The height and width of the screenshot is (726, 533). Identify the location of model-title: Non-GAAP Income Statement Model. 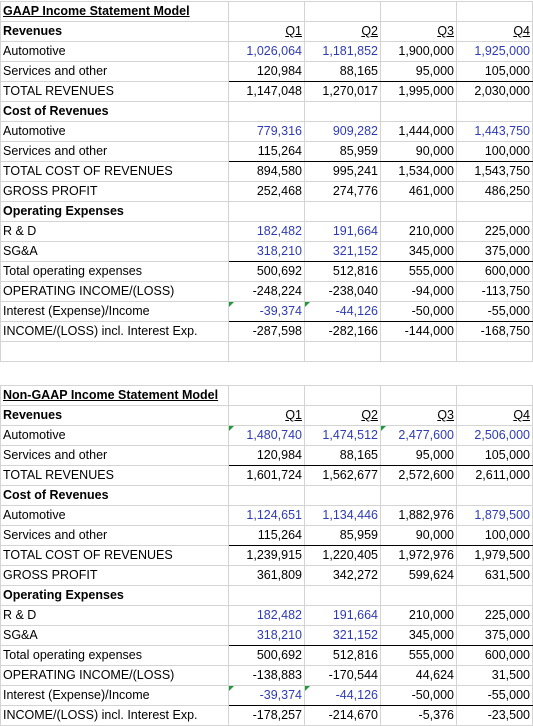
(114, 395).